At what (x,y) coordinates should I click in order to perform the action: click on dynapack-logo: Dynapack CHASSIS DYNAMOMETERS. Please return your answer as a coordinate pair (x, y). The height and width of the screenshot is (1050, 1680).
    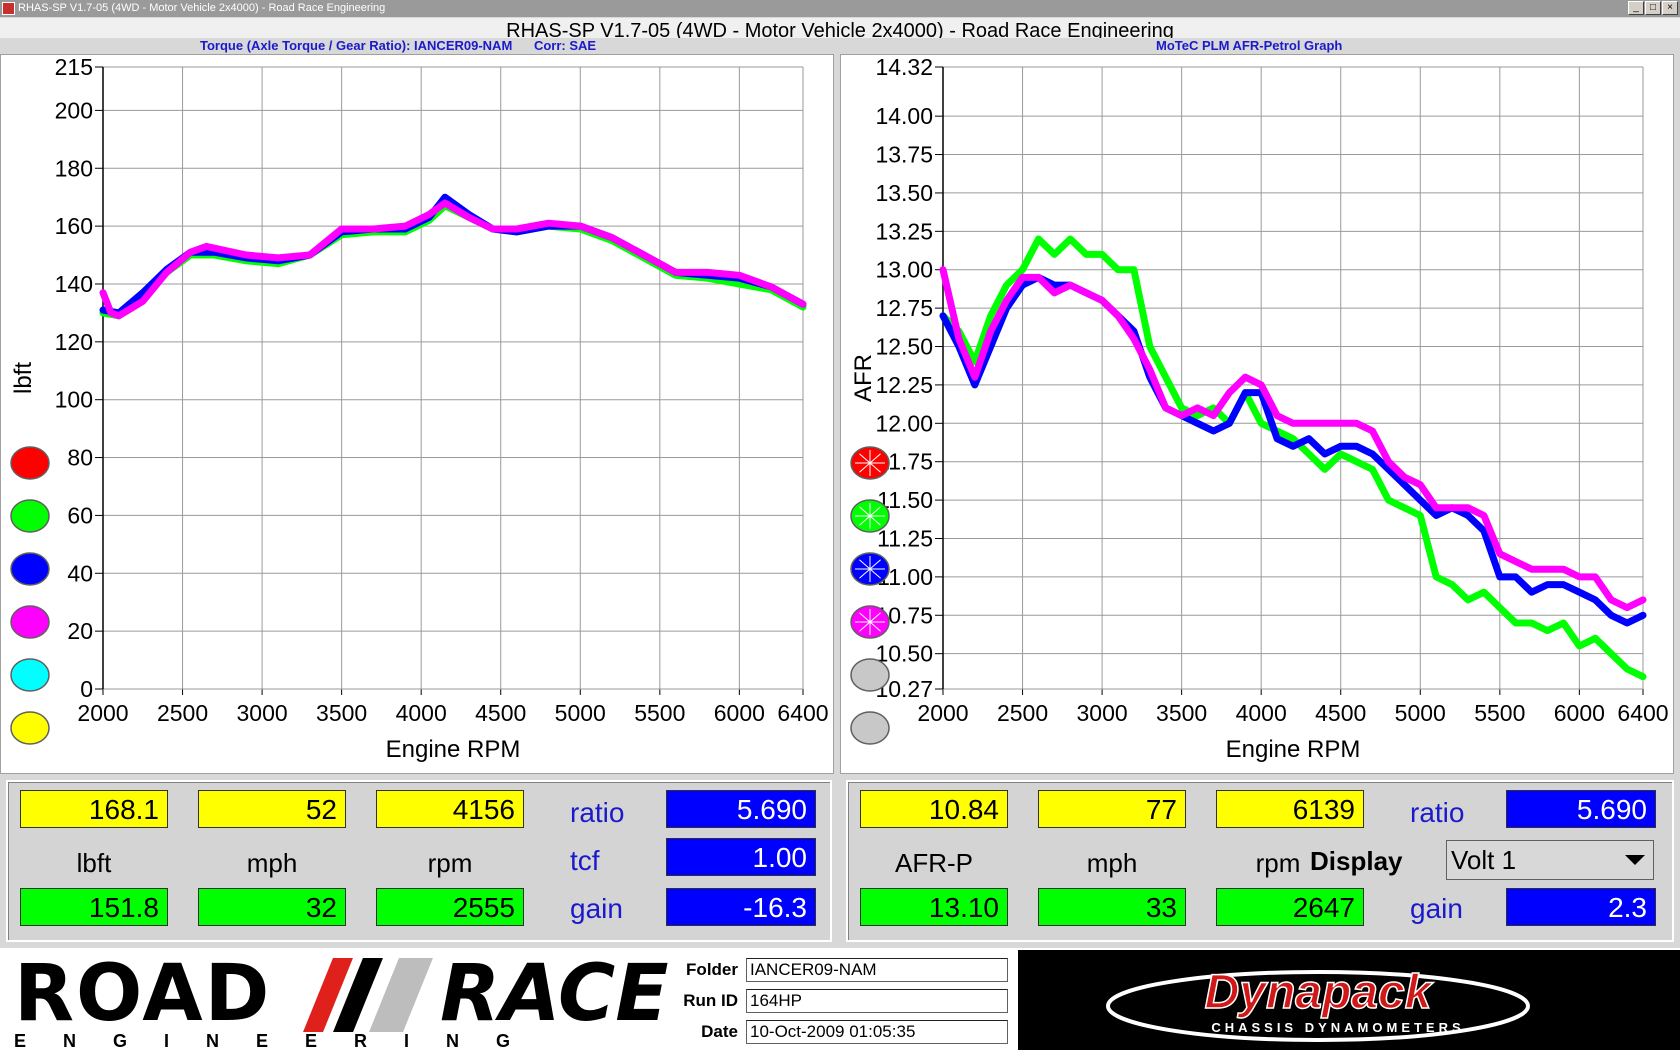
    Looking at the image, I should click on (1349, 1000).